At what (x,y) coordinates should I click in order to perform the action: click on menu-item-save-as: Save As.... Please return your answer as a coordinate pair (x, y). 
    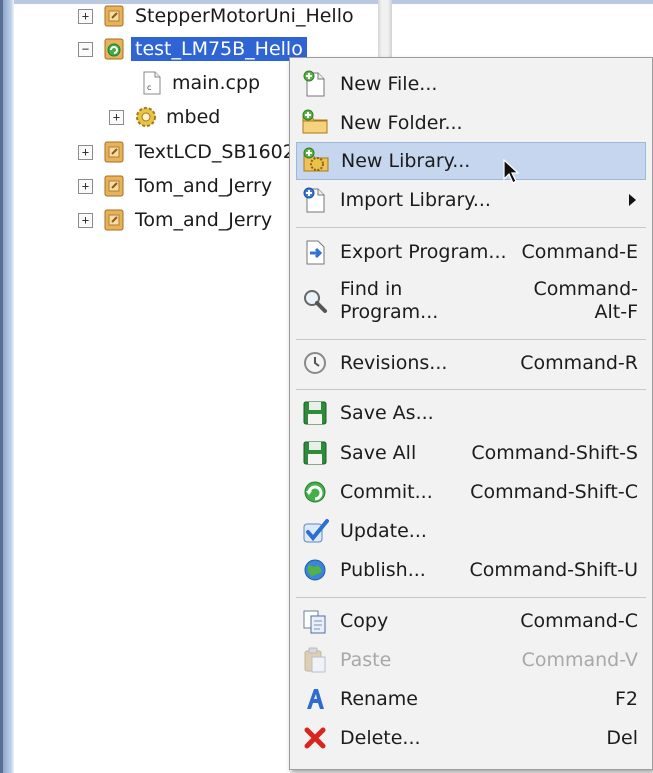
    Looking at the image, I should click on (471, 413).